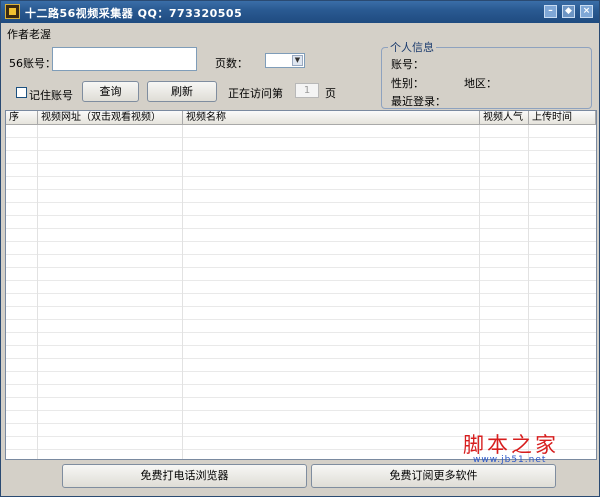  Describe the element at coordinates (21, 92) in the screenshot. I see `remember-account-checkbox` at that location.